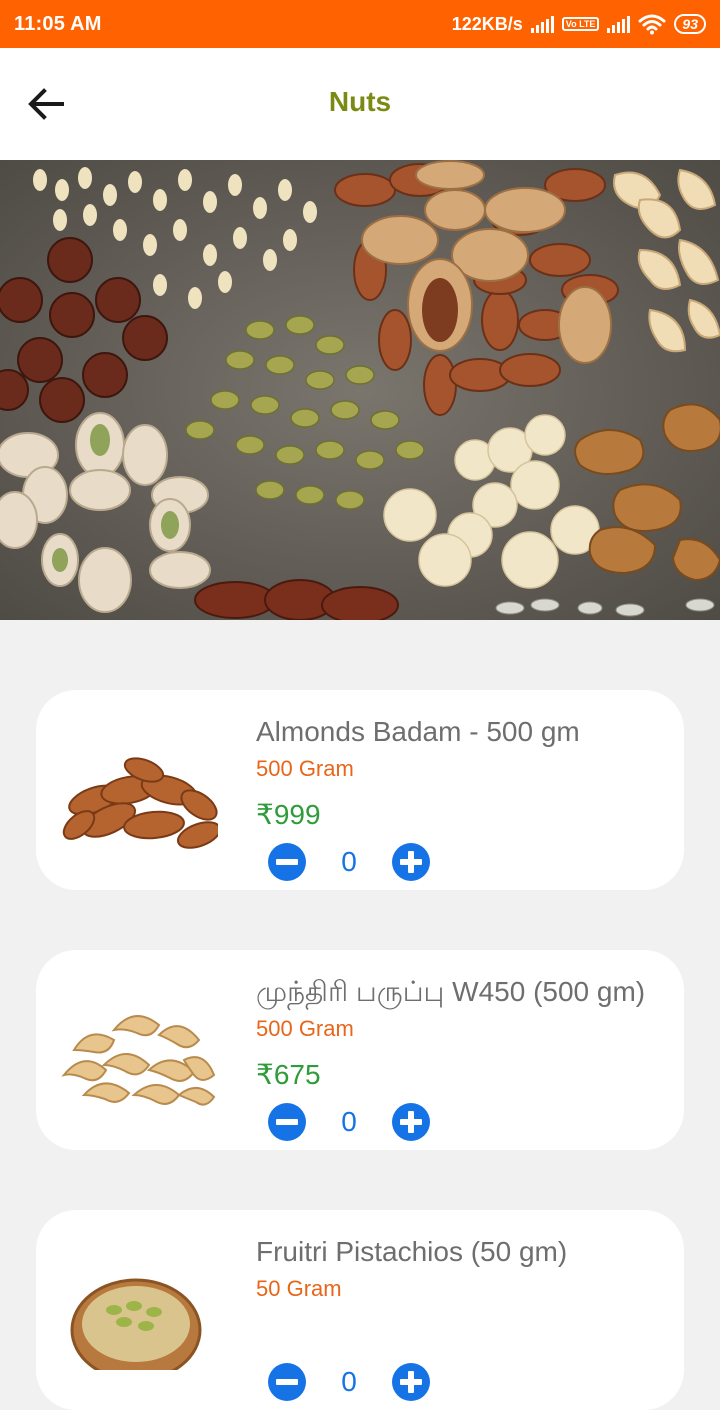 The image size is (720, 1410). I want to click on pistachio-product-image, so click(136, 1324).